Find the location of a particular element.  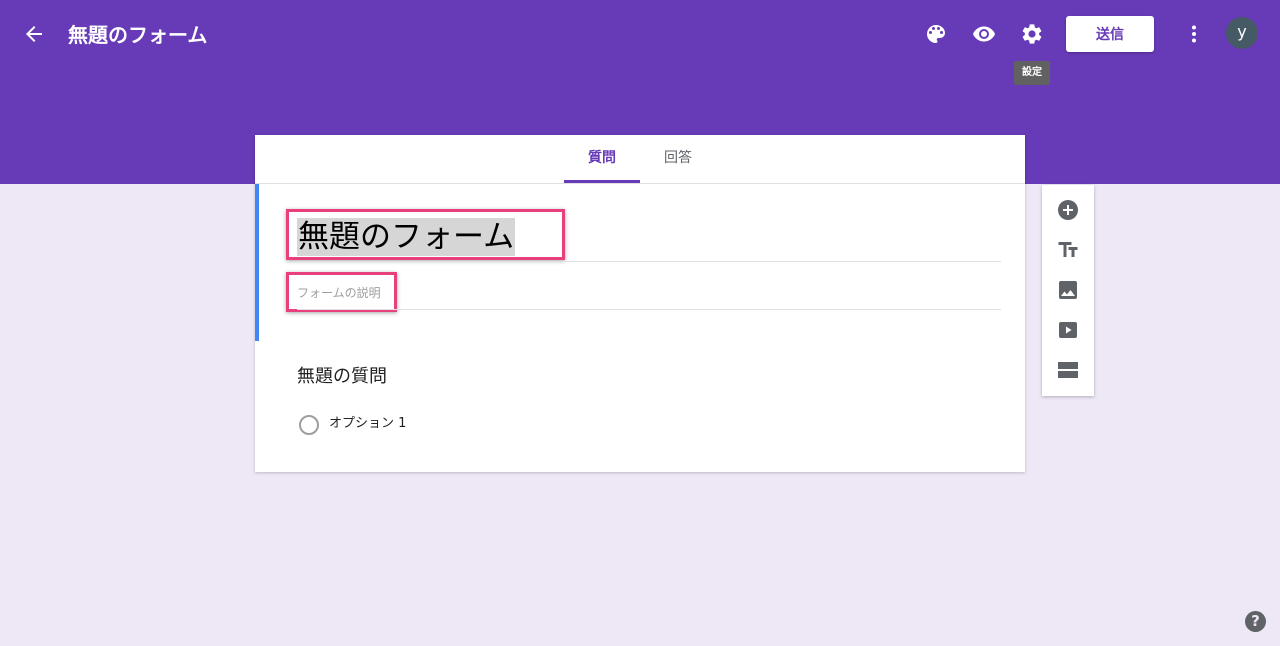

eye-icon is located at coordinates (984, 34).